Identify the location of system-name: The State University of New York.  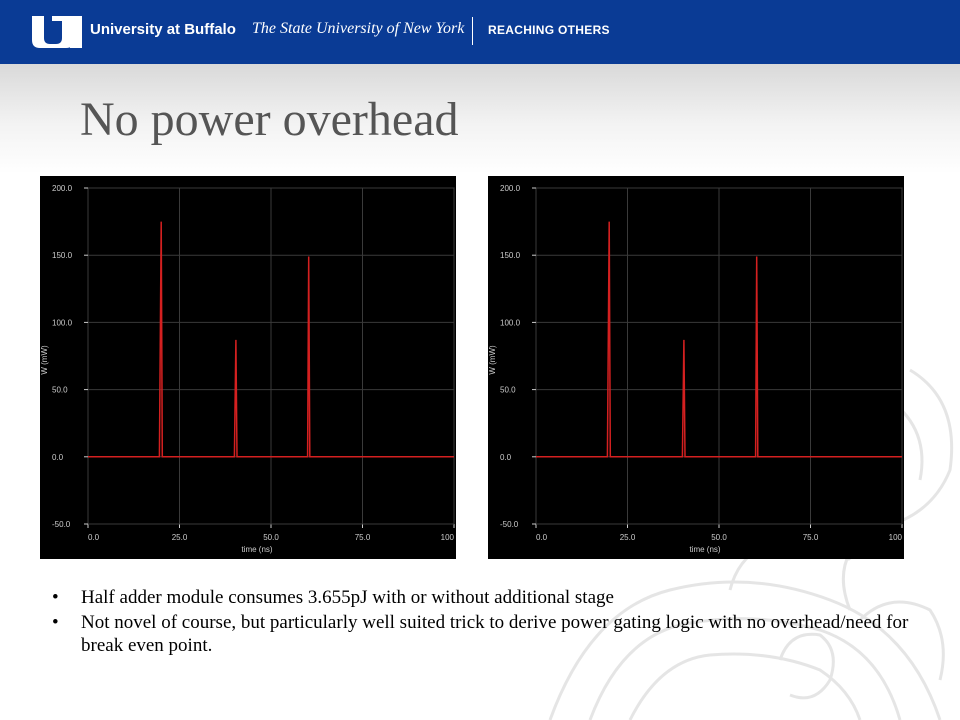
(358, 28).